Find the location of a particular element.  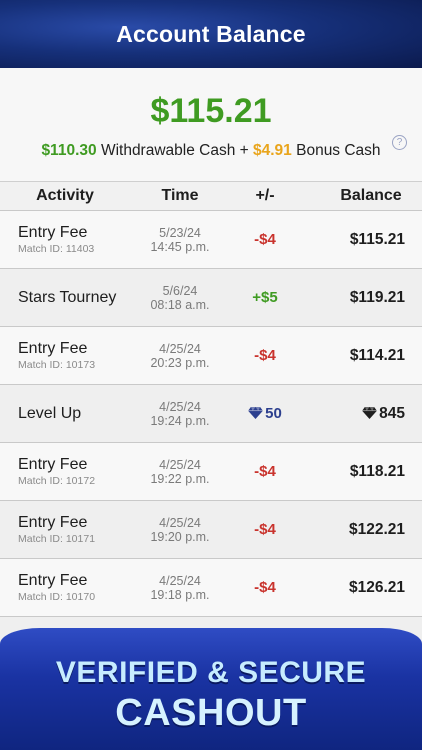

app-header: Account Balance is located at coordinates (211, 34).